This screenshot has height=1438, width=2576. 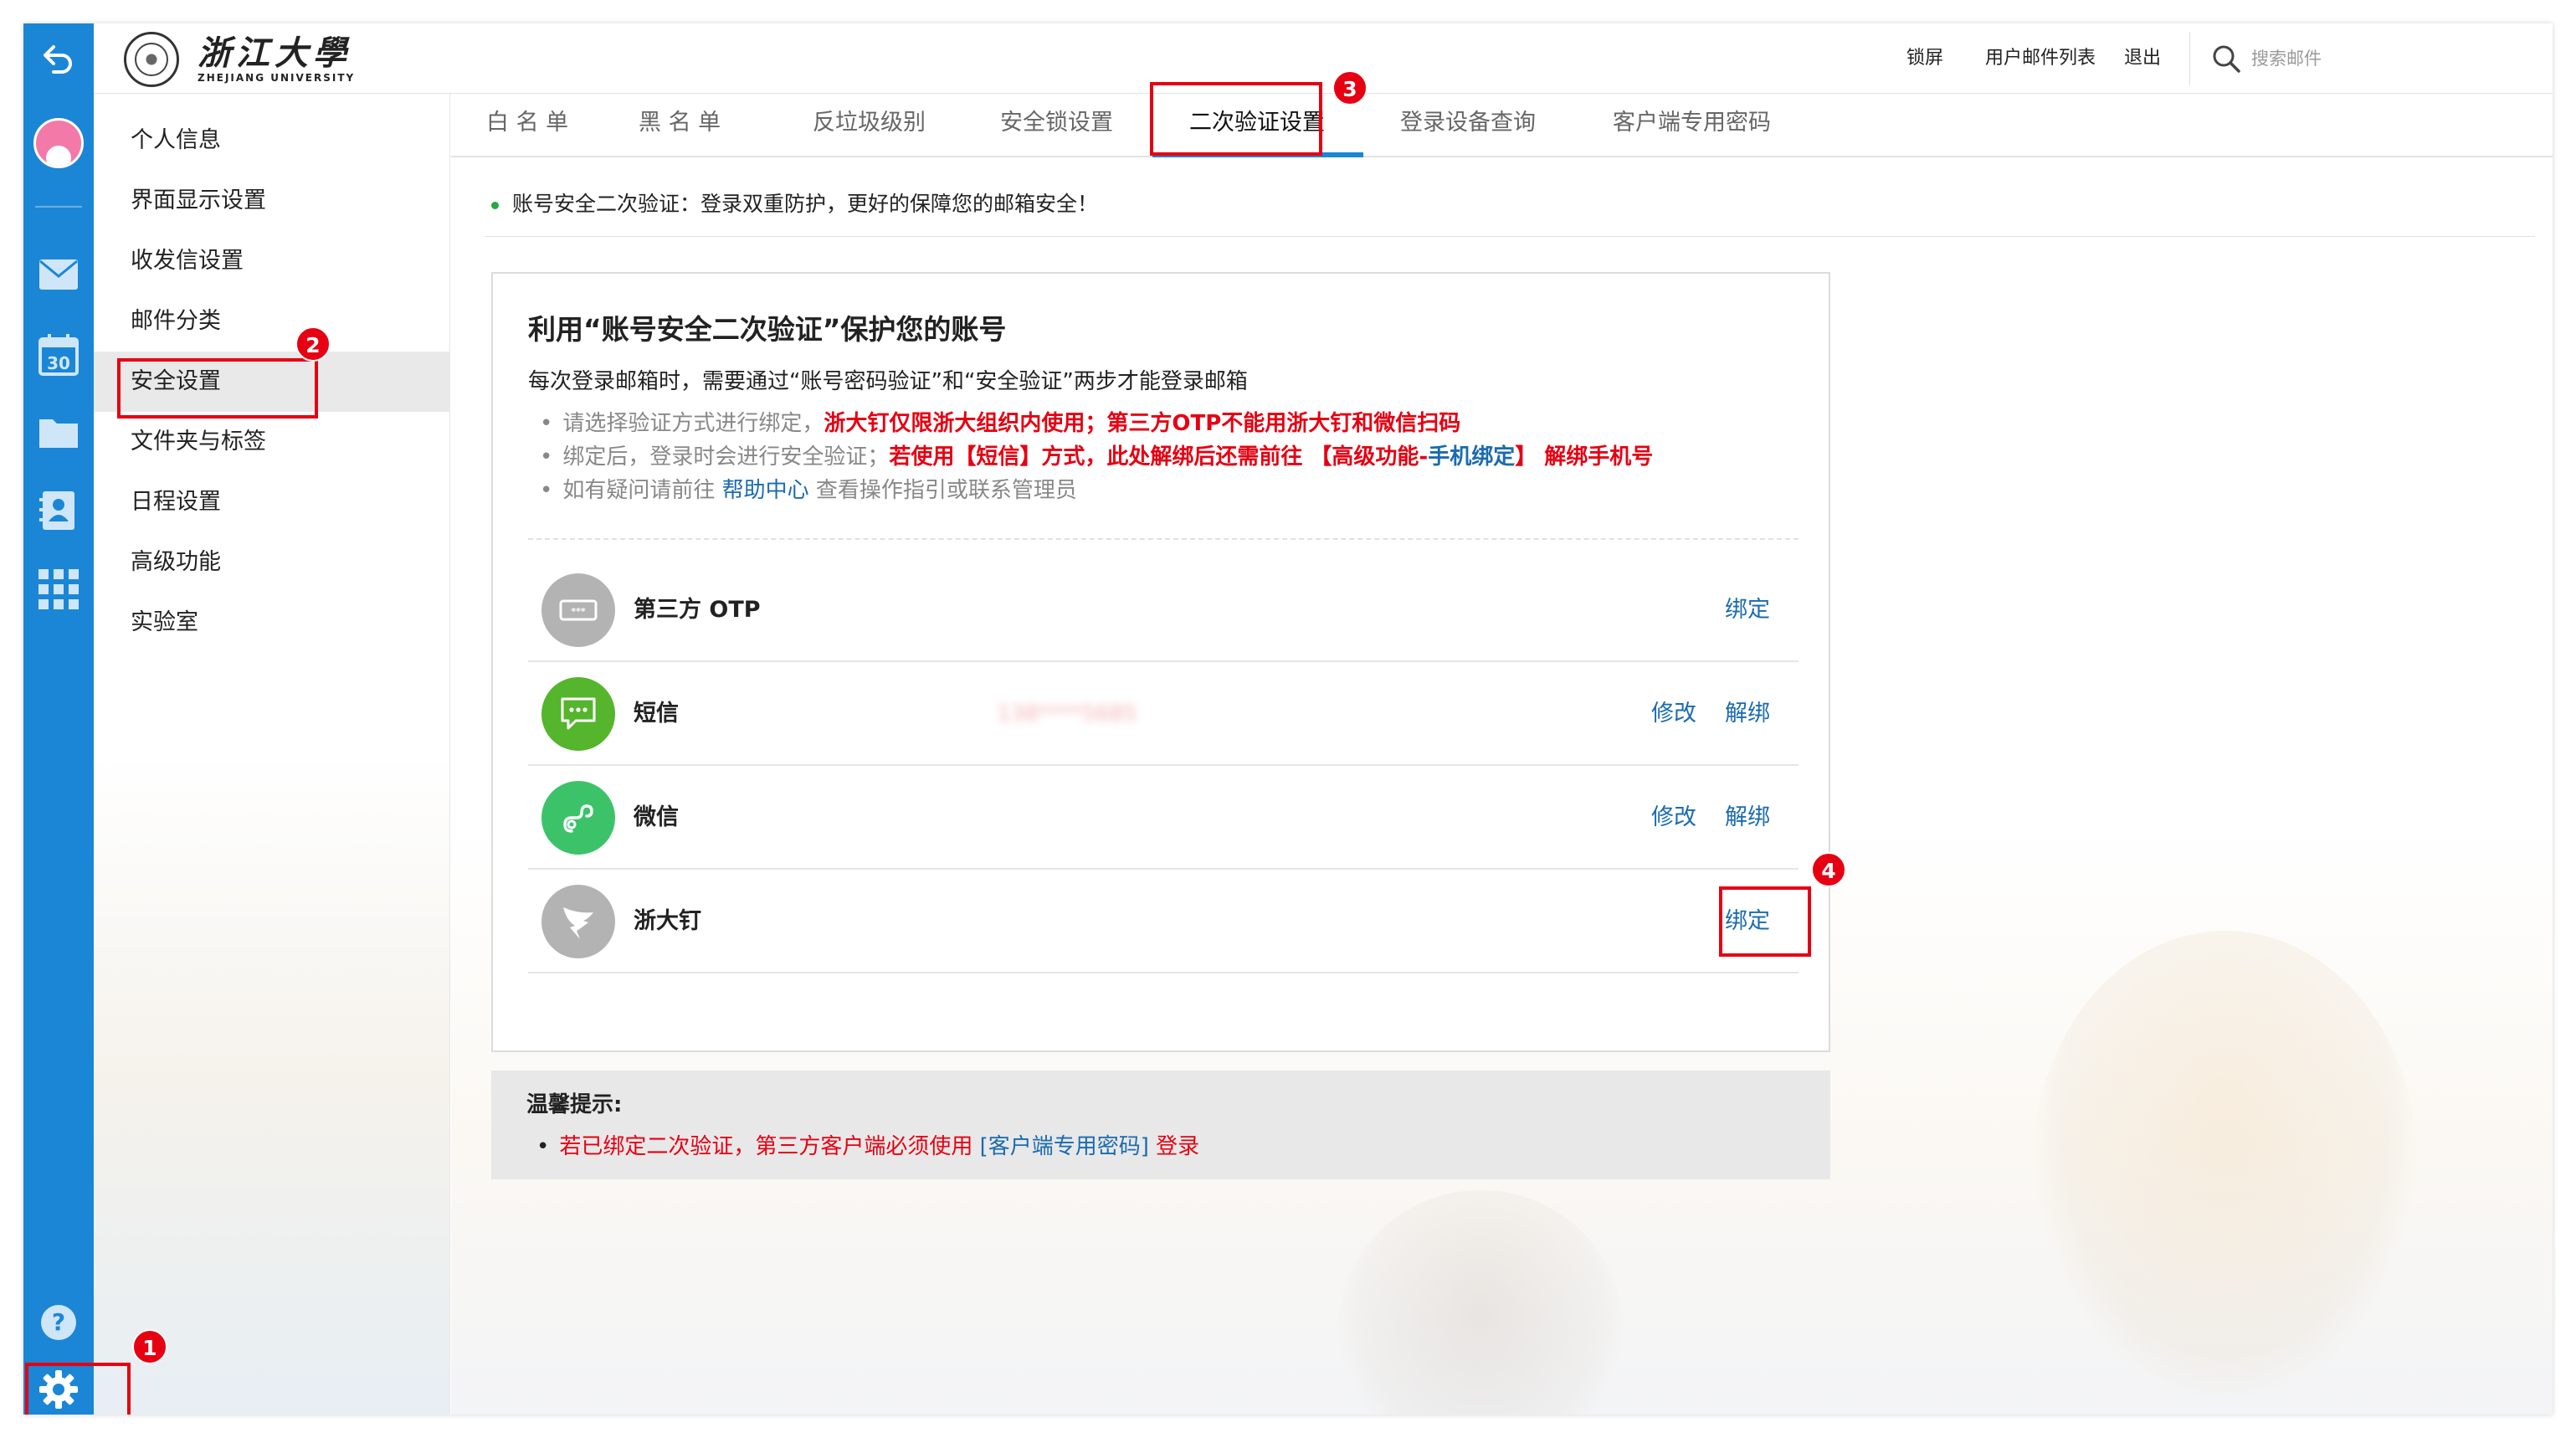 What do you see at coordinates (805, 204) in the screenshot?
I see `notice-text: 账号安全二次验证：登录双重防护，更好的保障您的邮箱安全！` at bounding box center [805, 204].